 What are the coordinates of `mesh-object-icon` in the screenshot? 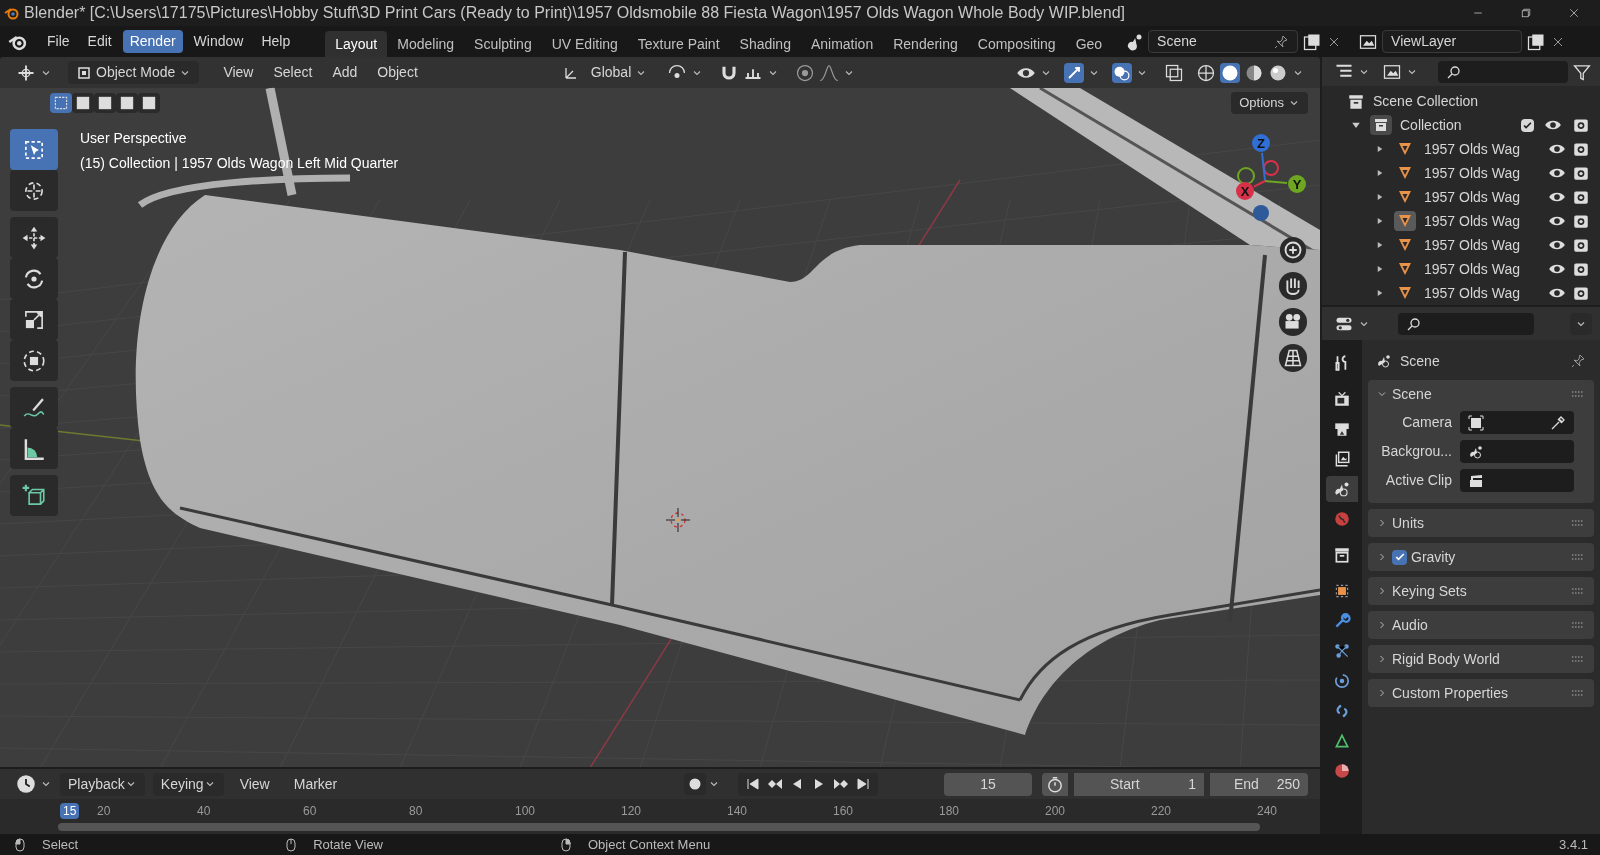 It's located at (1405, 221).